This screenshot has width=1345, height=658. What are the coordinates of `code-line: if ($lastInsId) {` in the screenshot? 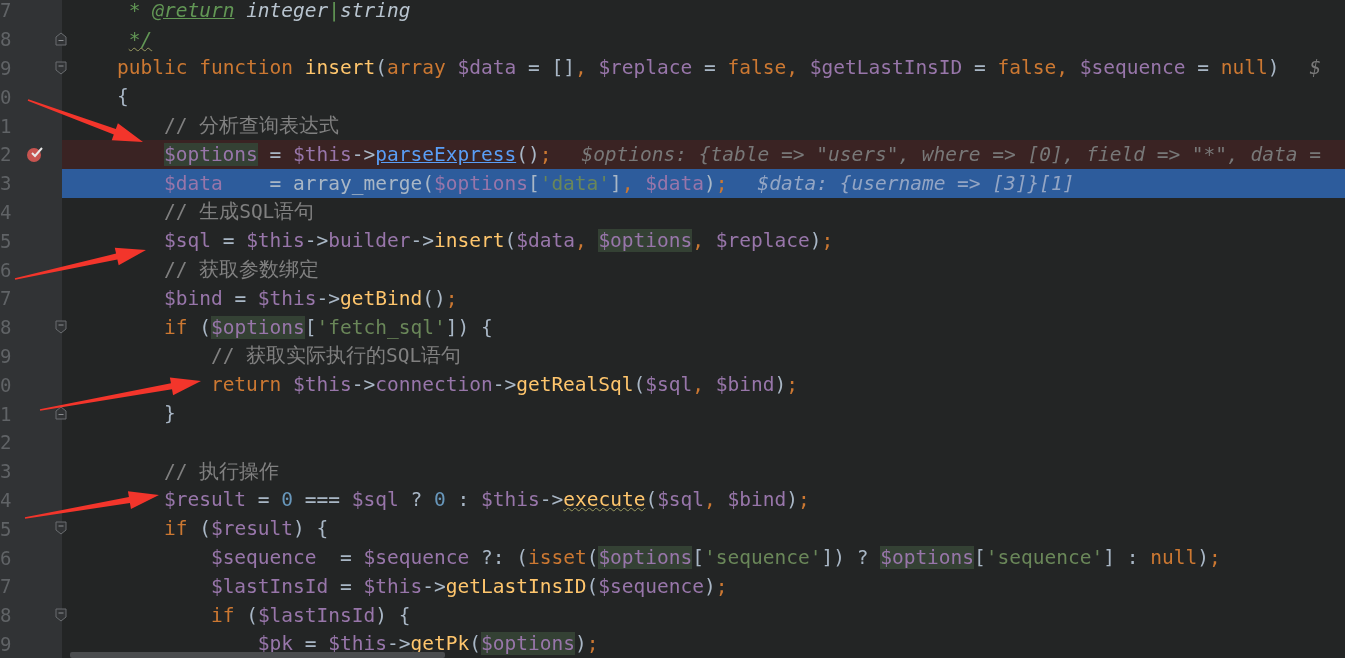 It's located at (310, 615).